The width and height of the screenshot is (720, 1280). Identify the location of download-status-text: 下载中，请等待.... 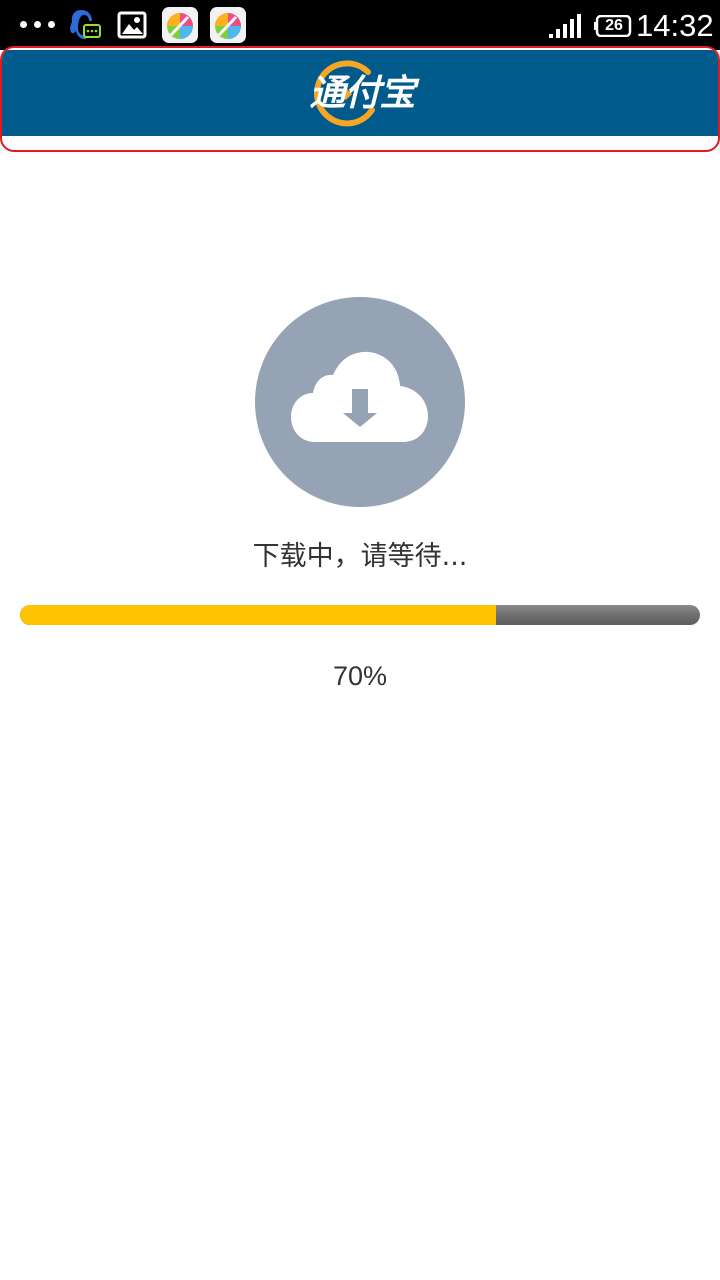
(360, 556).